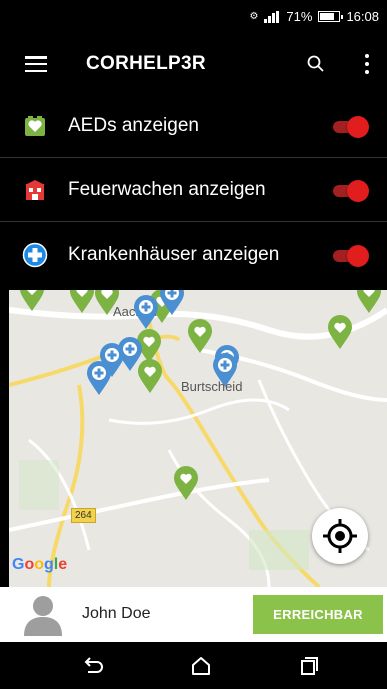 The height and width of the screenshot is (689, 387). I want to click on clock: 16:08, so click(362, 16).